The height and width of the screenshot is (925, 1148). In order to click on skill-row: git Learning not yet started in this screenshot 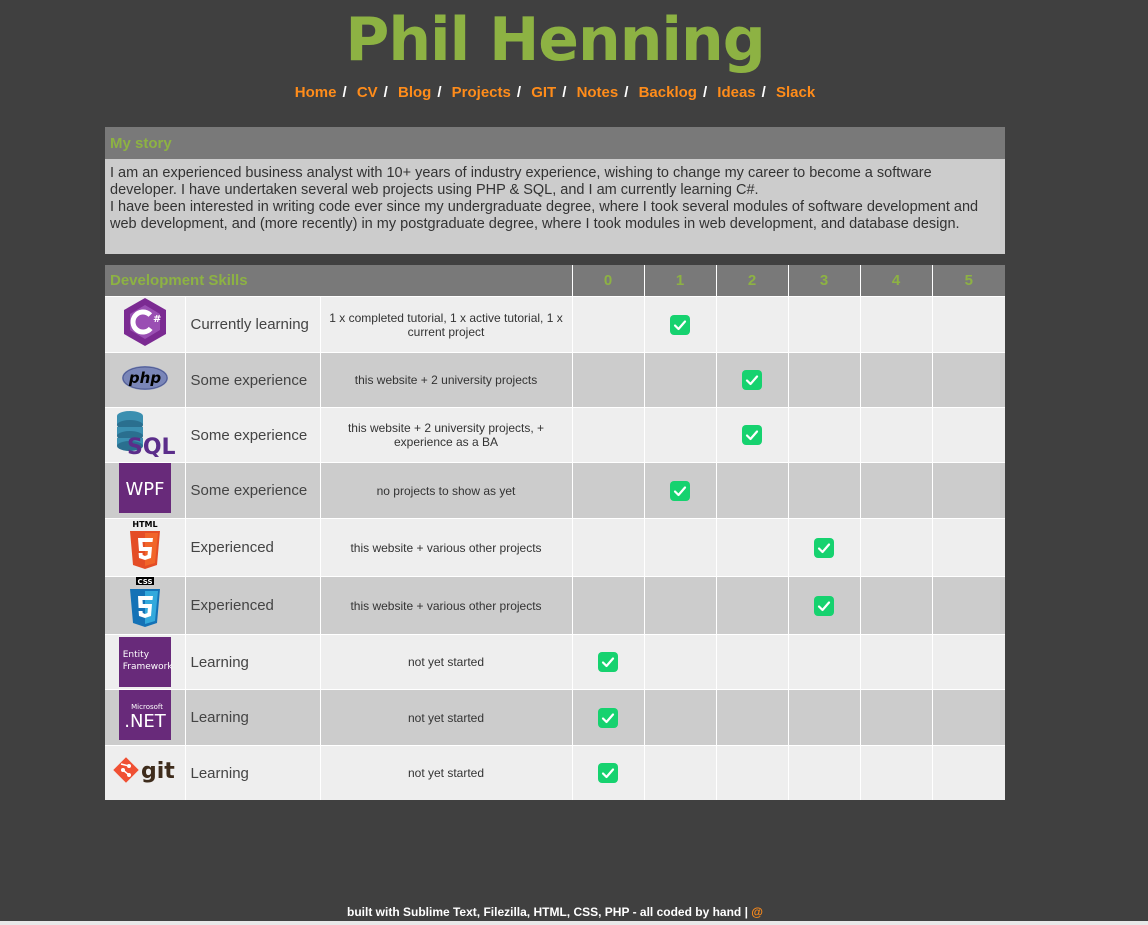, I will do `click(555, 772)`.